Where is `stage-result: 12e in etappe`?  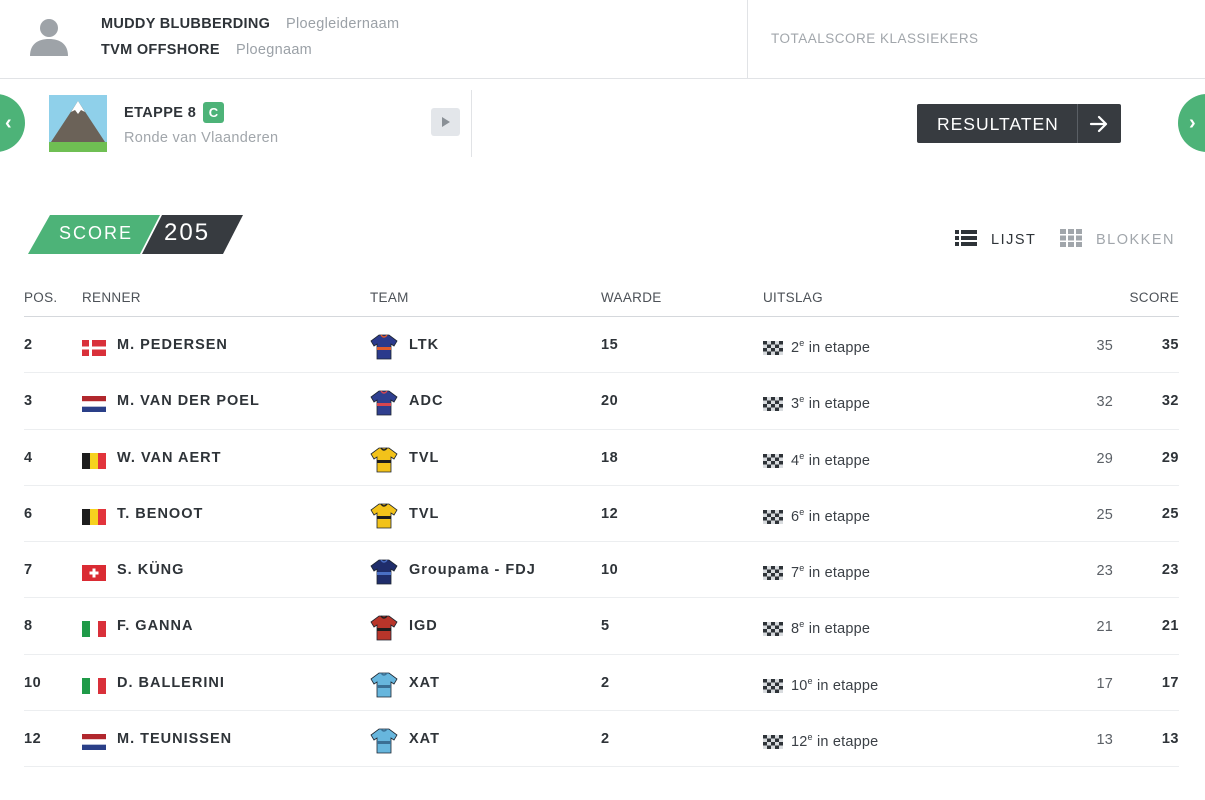 stage-result: 12e in etappe is located at coordinates (834, 741).